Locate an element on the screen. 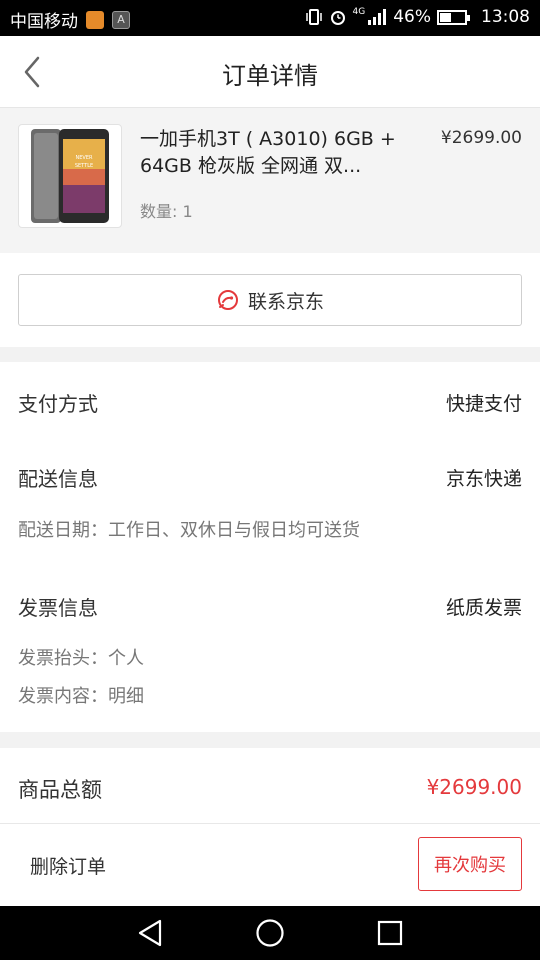  nav-back-button is located at coordinates (150, 933).